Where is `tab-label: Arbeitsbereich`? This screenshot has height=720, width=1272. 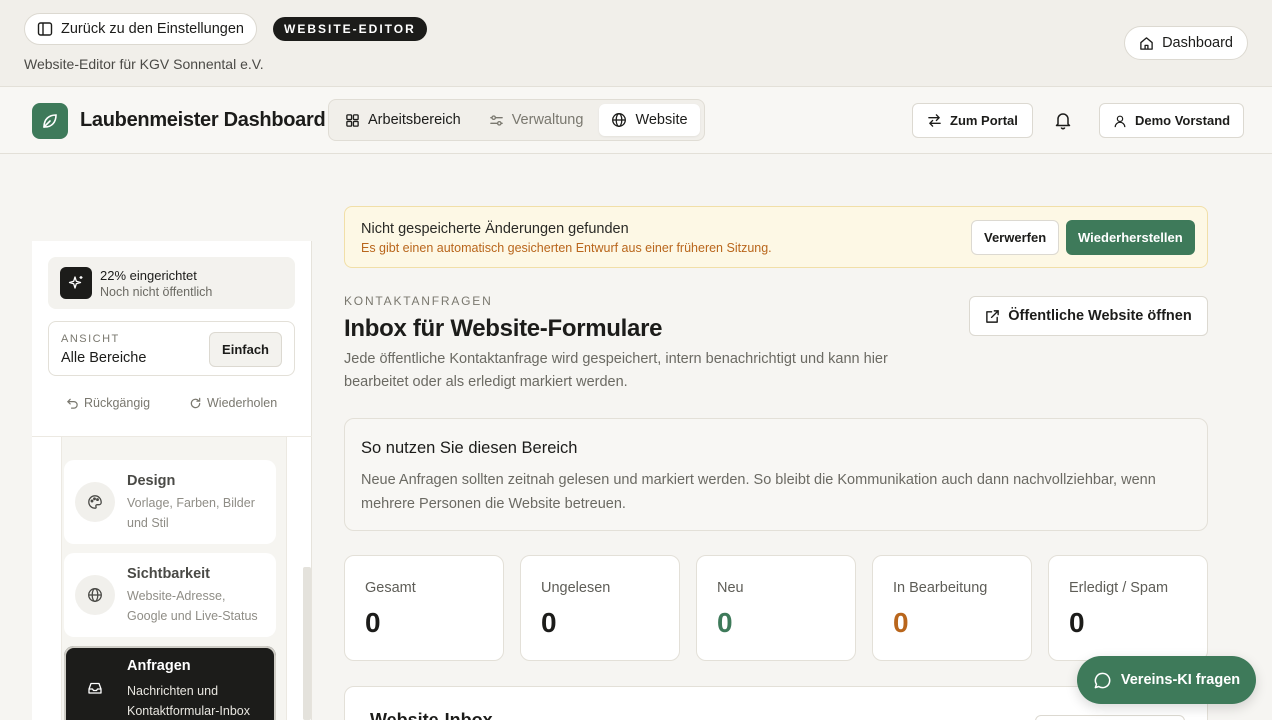 tab-label: Arbeitsbereich is located at coordinates (414, 120).